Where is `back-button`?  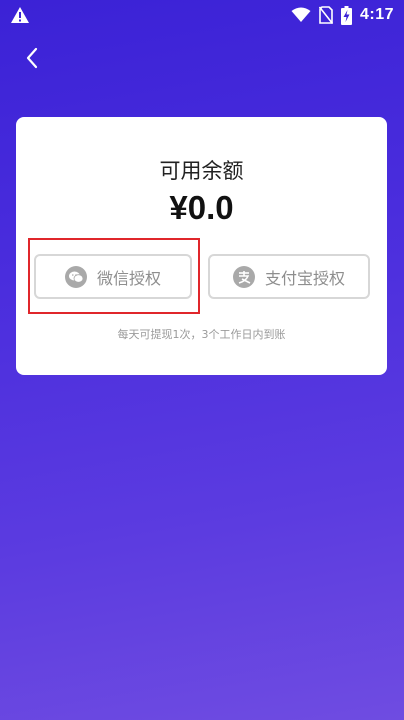
back-button is located at coordinates (32, 58).